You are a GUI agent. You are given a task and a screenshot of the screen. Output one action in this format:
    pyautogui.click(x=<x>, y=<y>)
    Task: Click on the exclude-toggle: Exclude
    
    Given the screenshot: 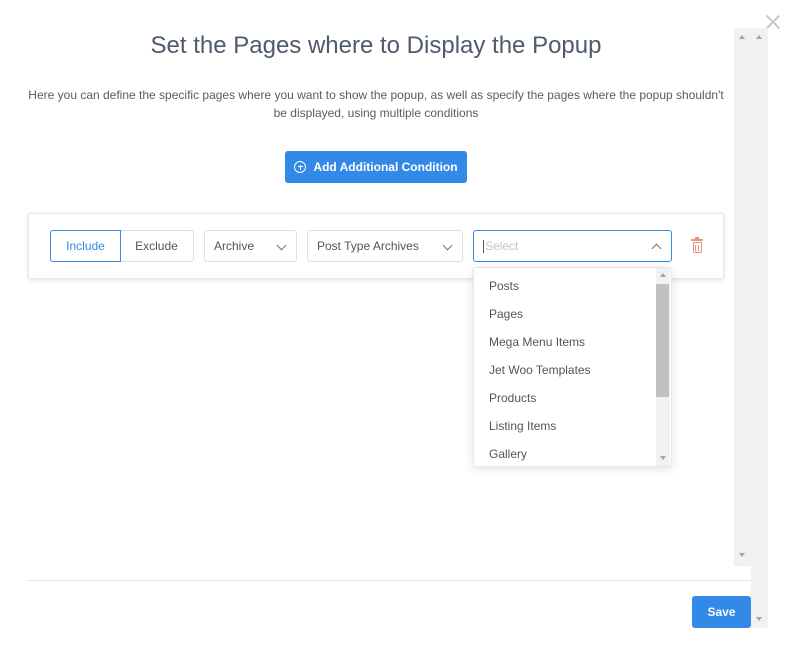 What is the action you would take?
    pyautogui.click(x=157, y=246)
    